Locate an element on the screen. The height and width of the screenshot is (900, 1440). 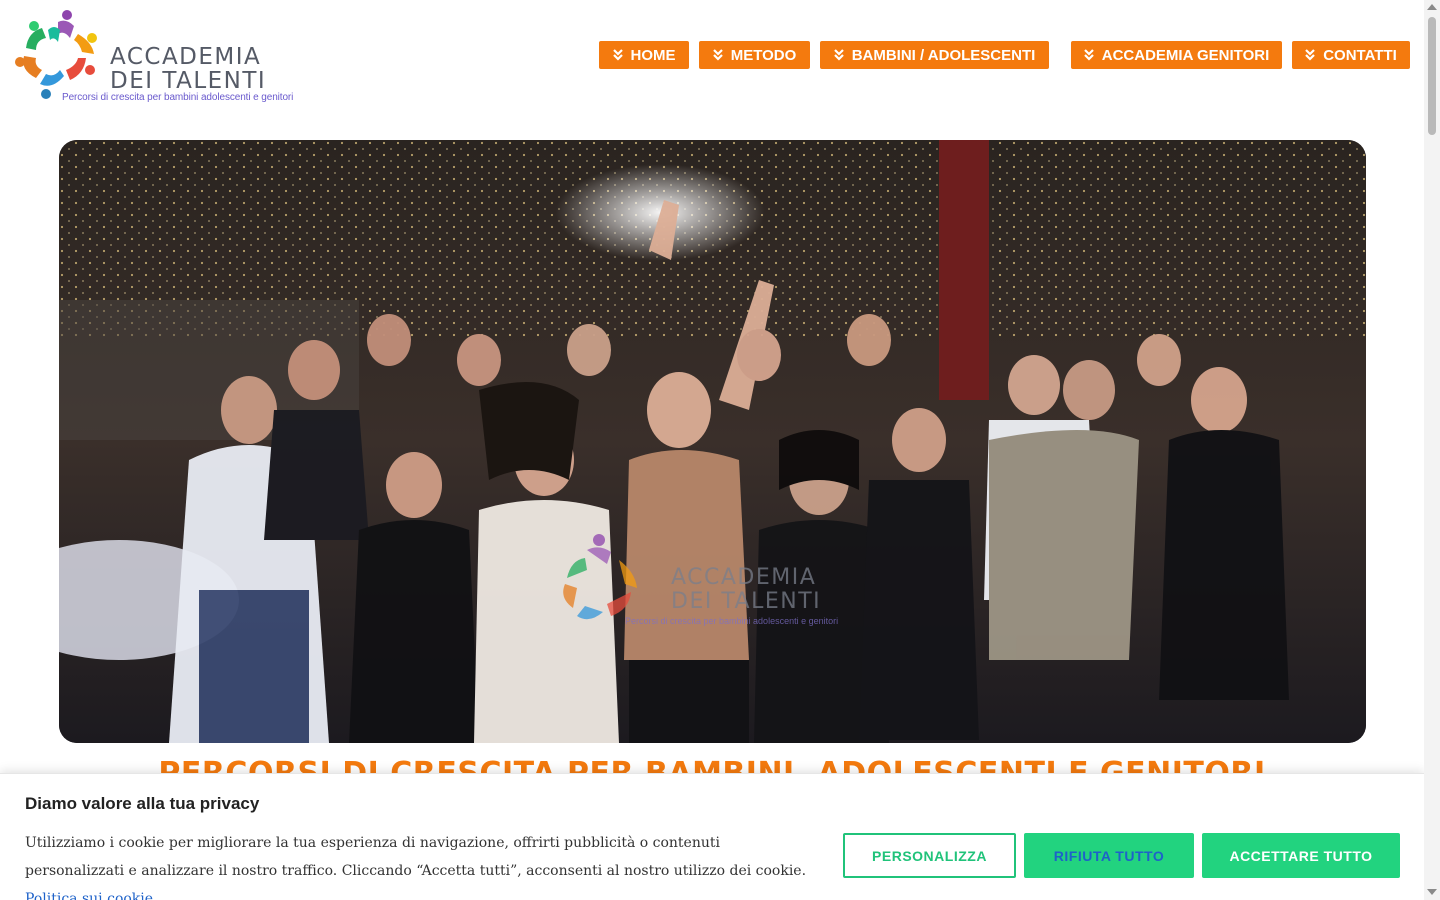
scroll-down-icon is located at coordinates (1432, 892).